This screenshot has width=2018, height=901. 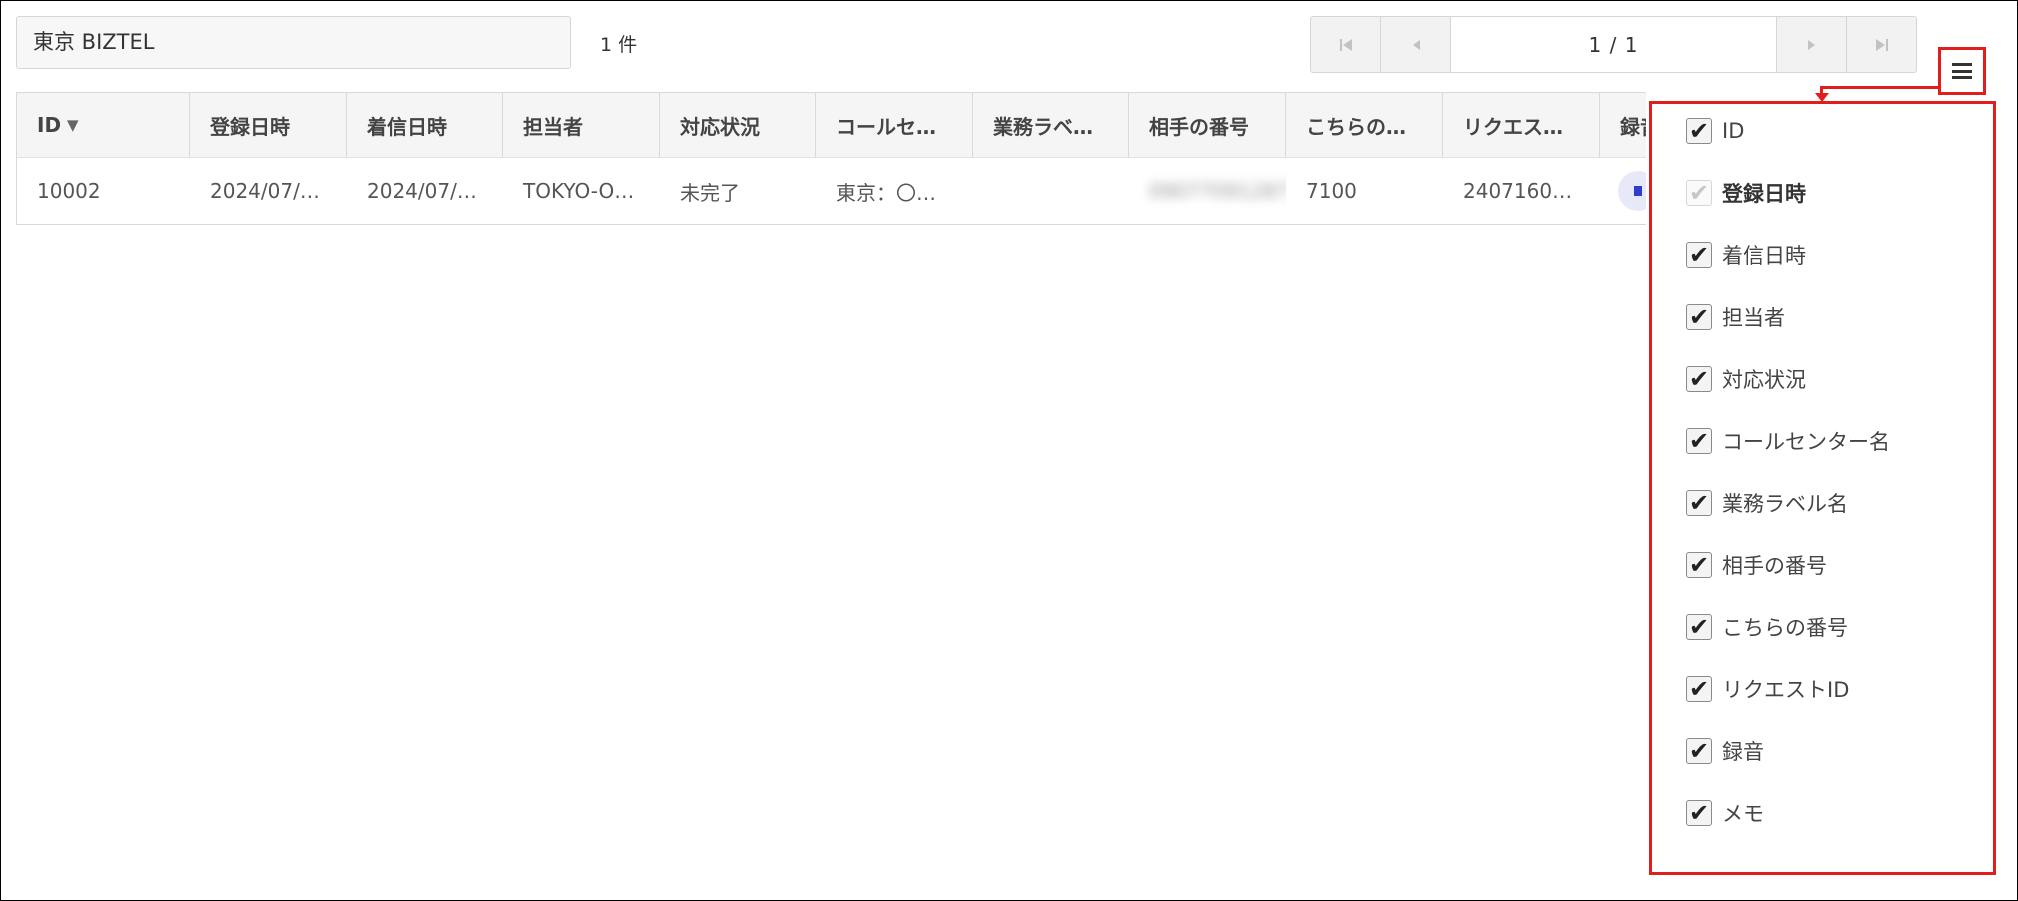 What do you see at coordinates (73, 125) in the screenshot?
I see `sort-desc-icon: ▼` at bounding box center [73, 125].